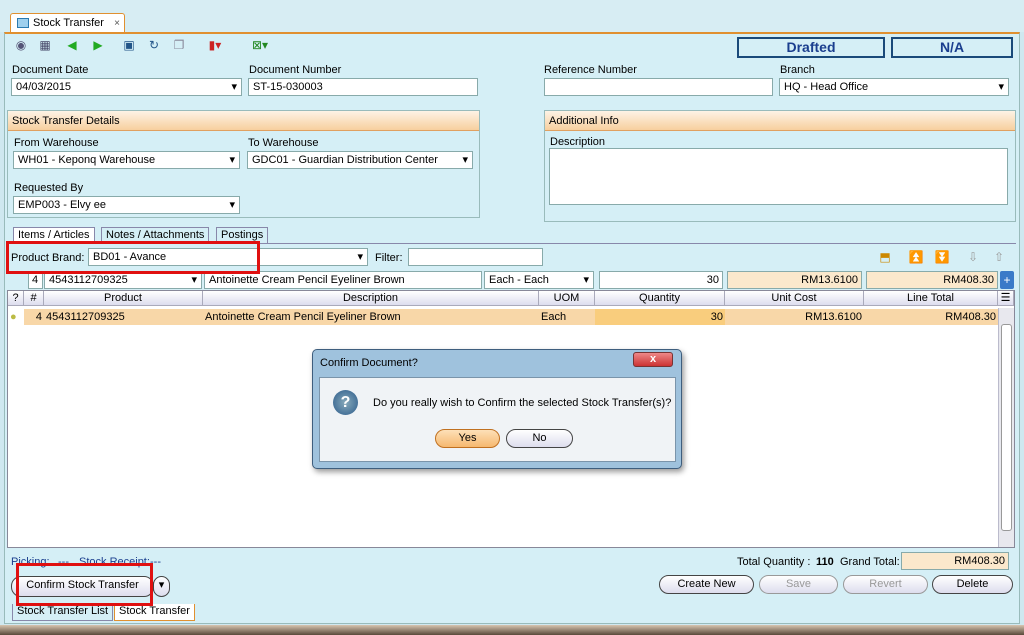 The image size is (1024, 635). I want to click on filter-label: Filter:, so click(389, 258).